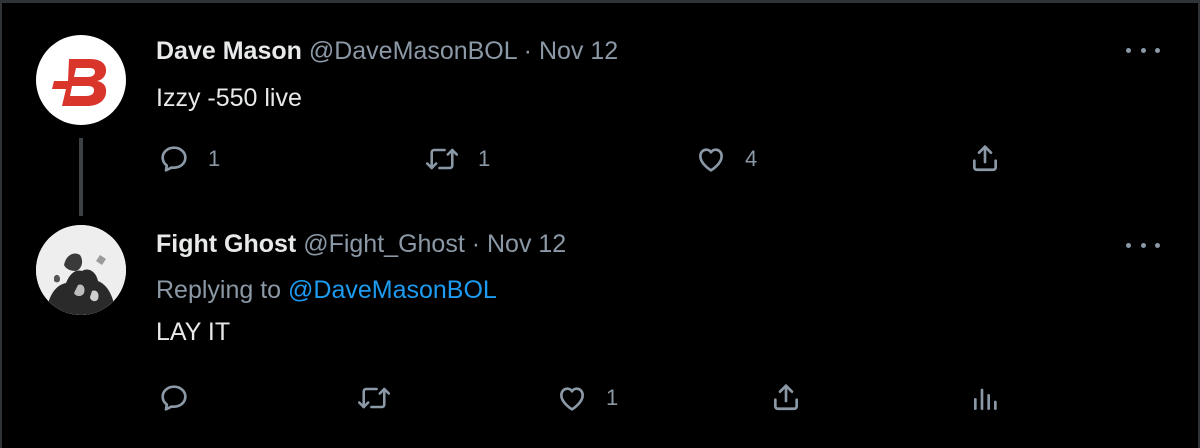  I want to click on like-button: 4, so click(726, 159).